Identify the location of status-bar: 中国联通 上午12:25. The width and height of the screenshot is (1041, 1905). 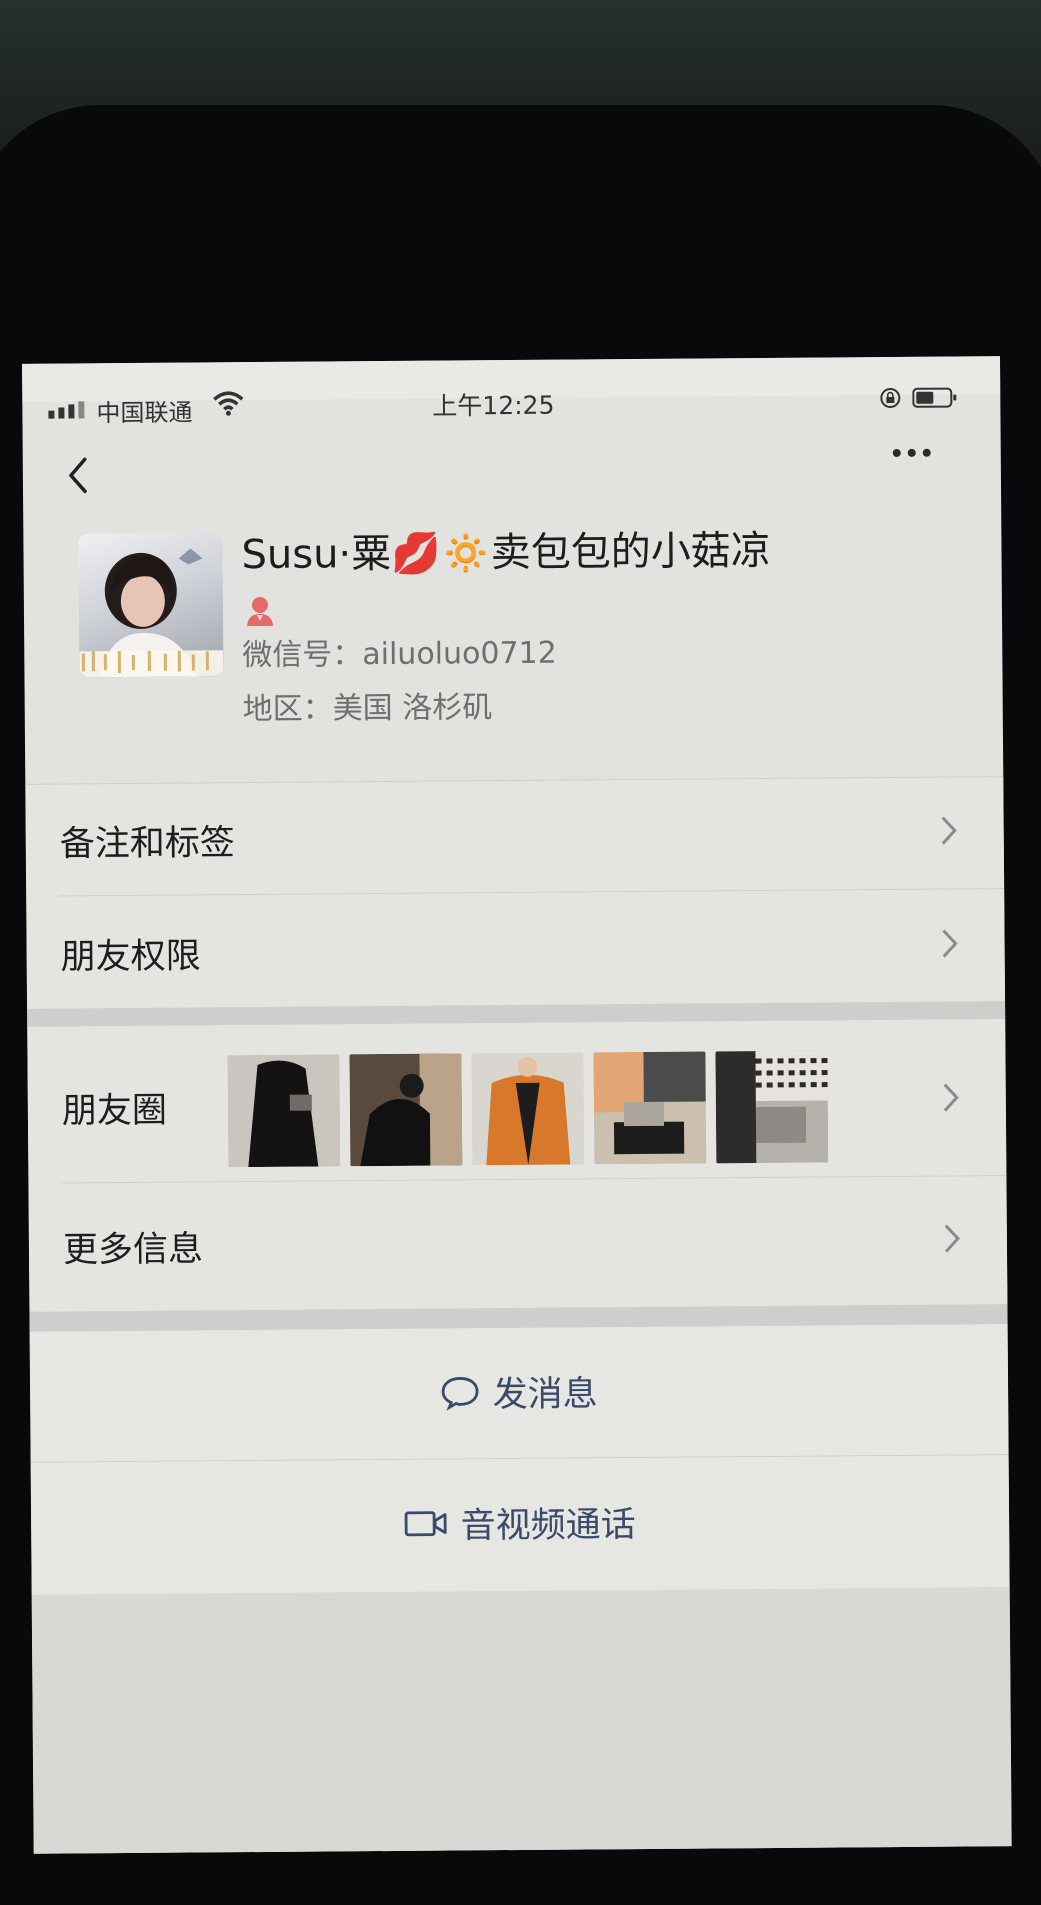
(511, 395).